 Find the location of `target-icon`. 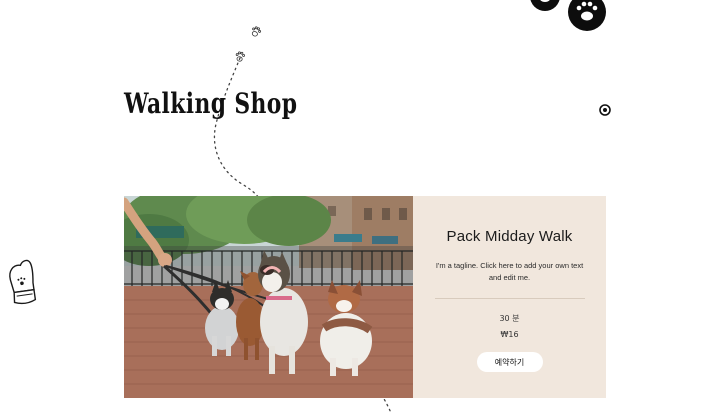

target-icon is located at coordinates (605, 110).